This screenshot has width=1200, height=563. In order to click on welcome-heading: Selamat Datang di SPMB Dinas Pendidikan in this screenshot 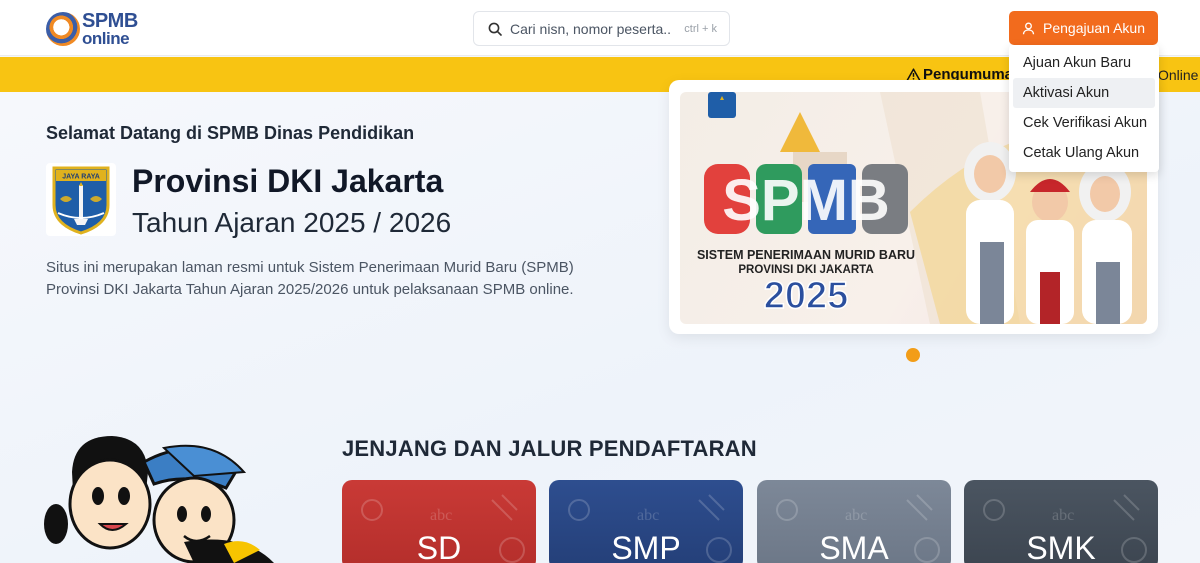, I will do `click(230, 133)`.